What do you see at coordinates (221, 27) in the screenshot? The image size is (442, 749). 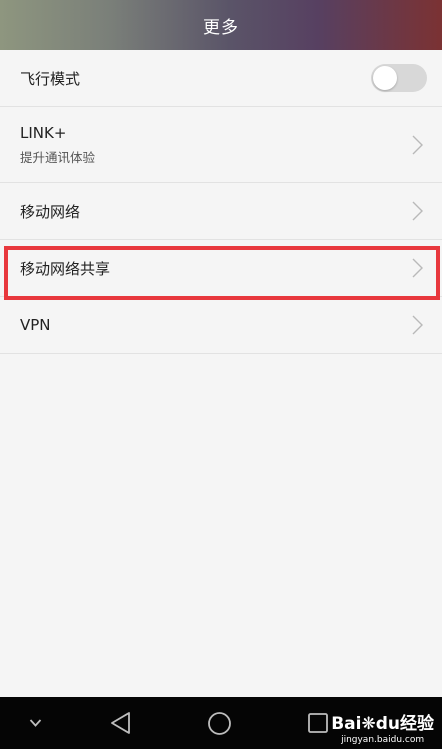 I see `page-title: 更多` at bounding box center [221, 27].